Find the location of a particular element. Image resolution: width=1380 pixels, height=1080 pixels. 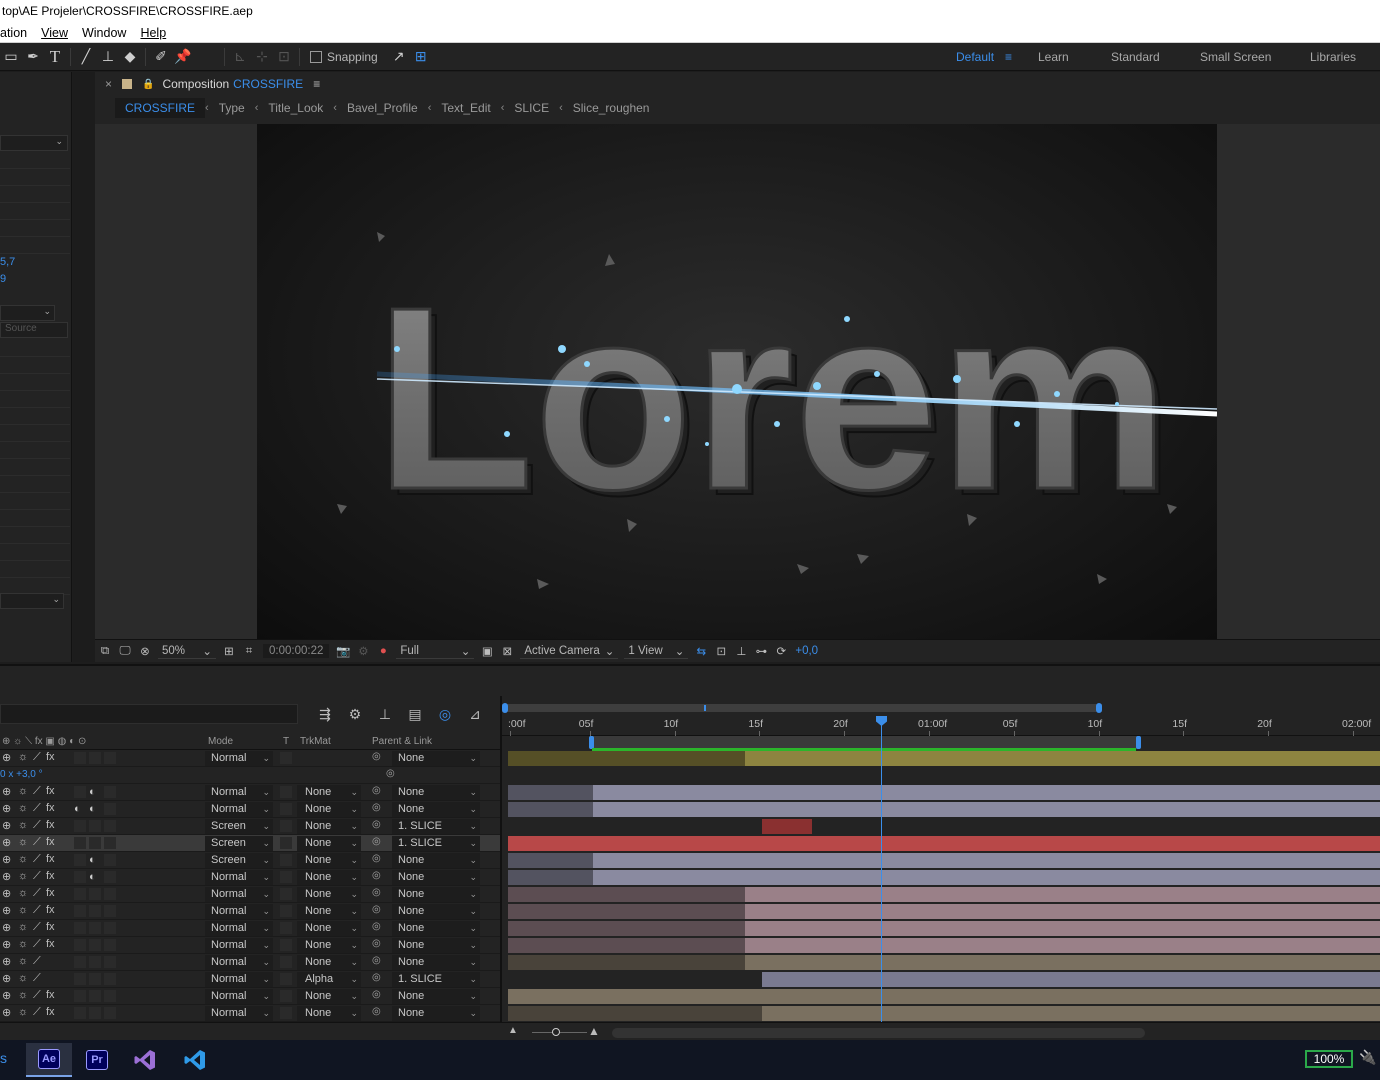

world-axis-icon: ⊹ is located at coordinates (262, 57).